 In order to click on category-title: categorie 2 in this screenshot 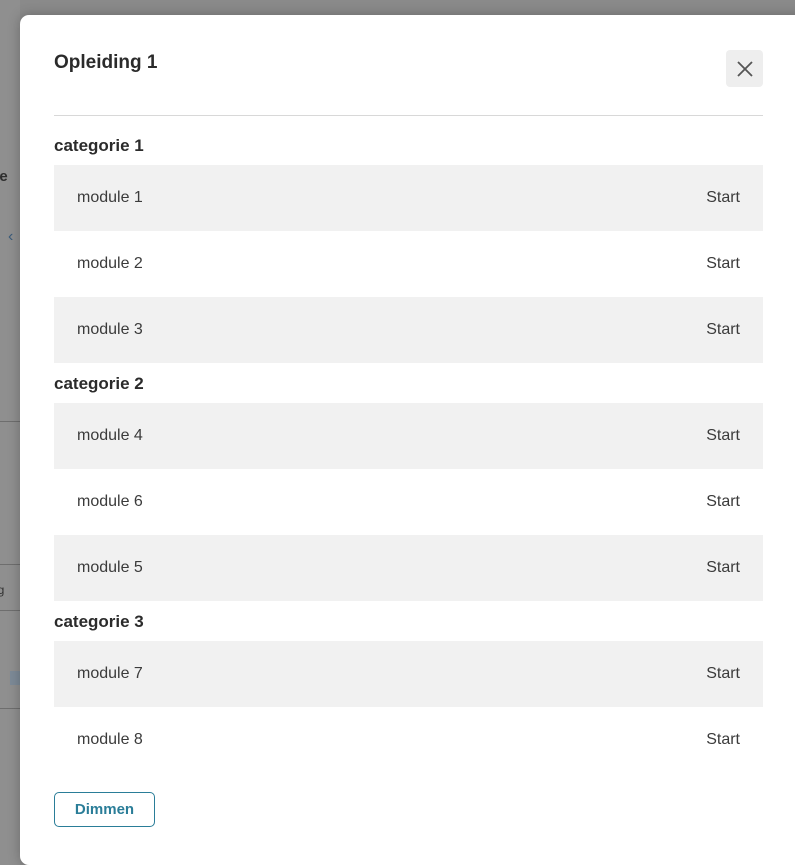, I will do `click(99, 383)`.